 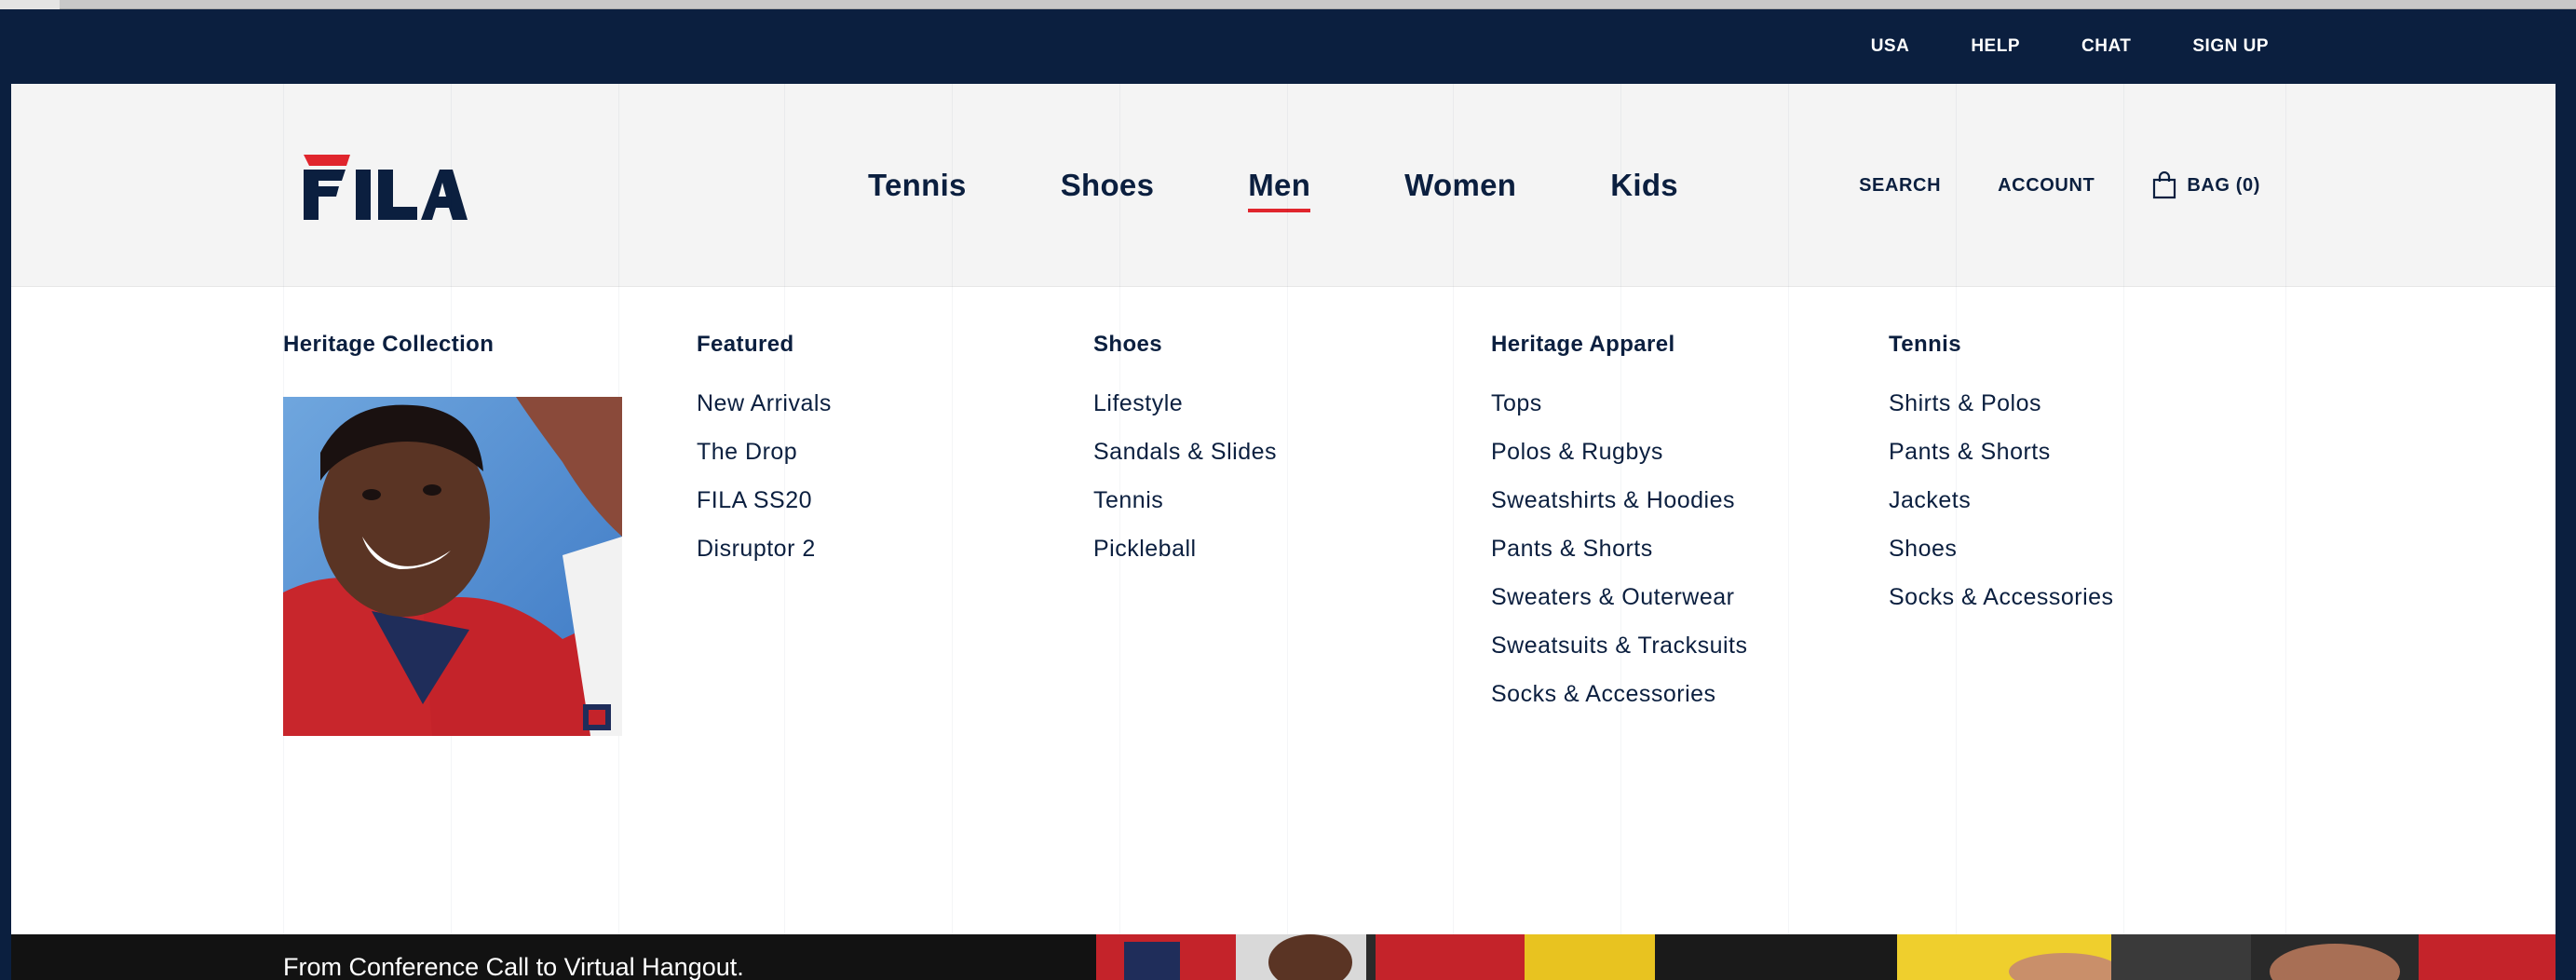 What do you see at coordinates (764, 512) in the screenshot?
I see `featured-link: FILA SS20` at bounding box center [764, 512].